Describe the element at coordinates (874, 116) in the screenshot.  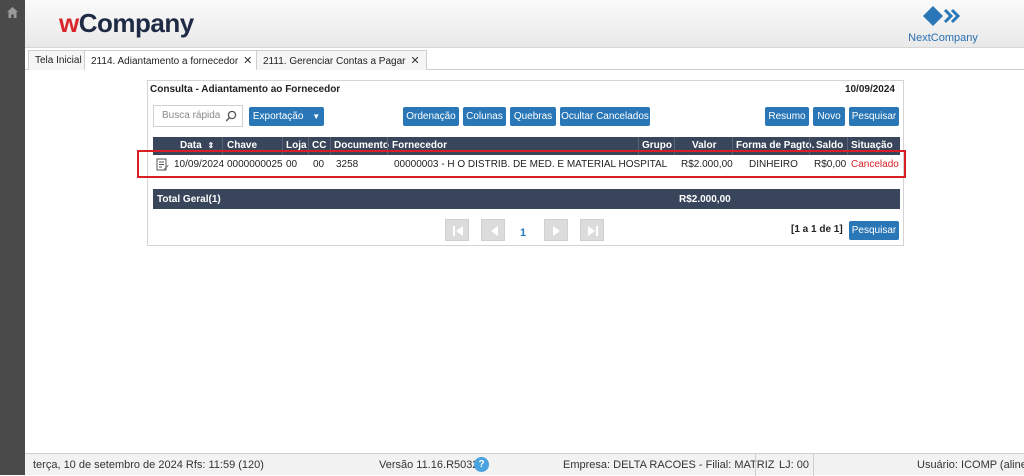
I see `pesquisar-button: Pesquisar` at that location.